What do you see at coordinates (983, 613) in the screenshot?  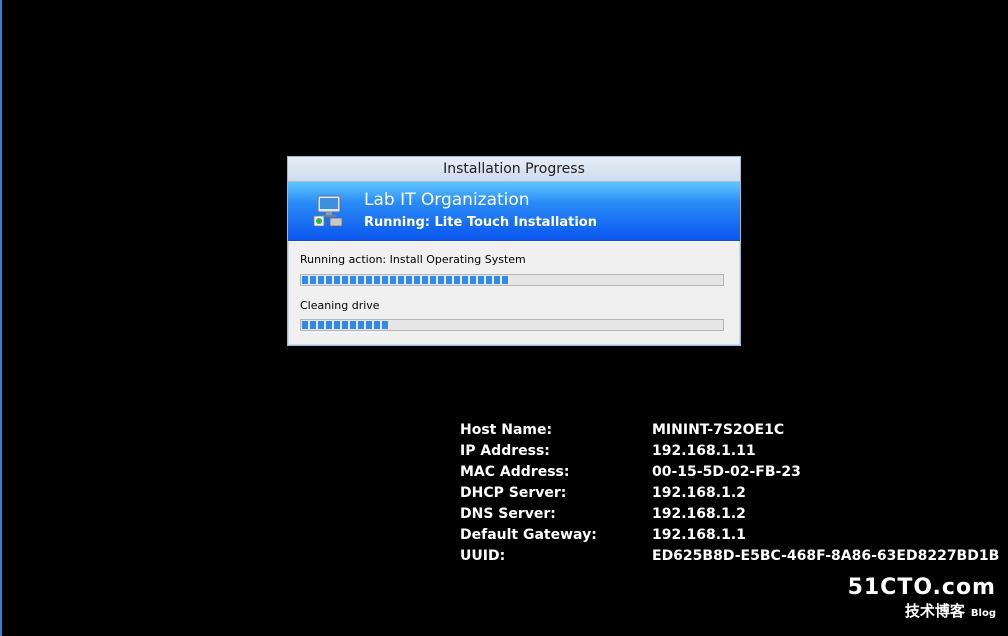 I see `watermark-blog: Blog` at bounding box center [983, 613].